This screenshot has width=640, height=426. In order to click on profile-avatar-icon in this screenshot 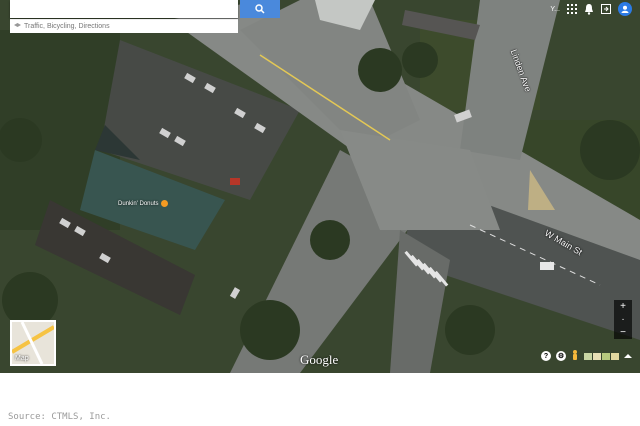, I will do `click(625, 9)`.